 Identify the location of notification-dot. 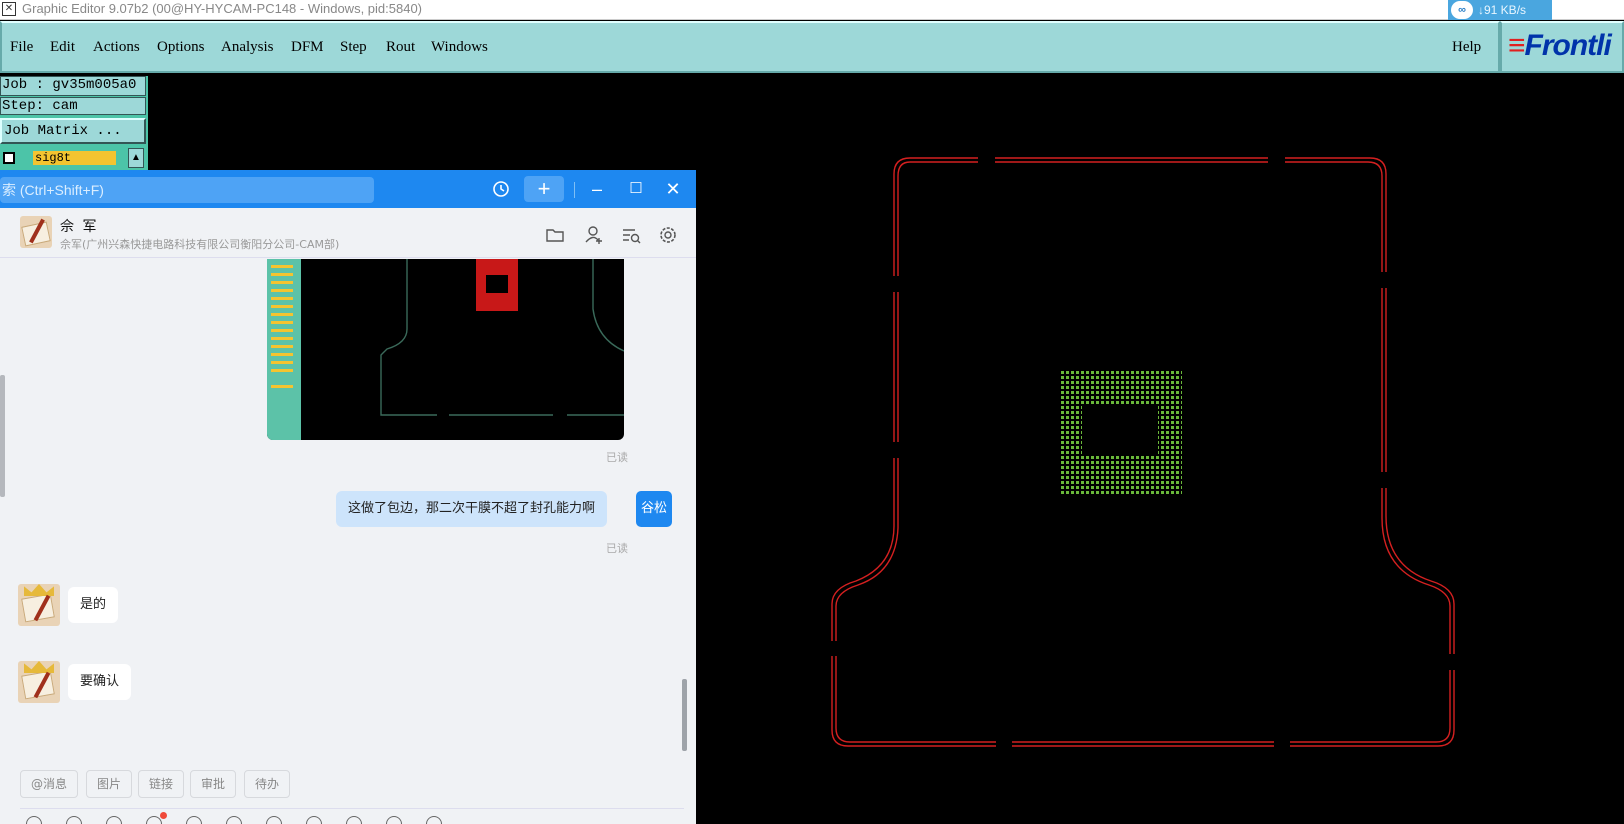
(163, 815).